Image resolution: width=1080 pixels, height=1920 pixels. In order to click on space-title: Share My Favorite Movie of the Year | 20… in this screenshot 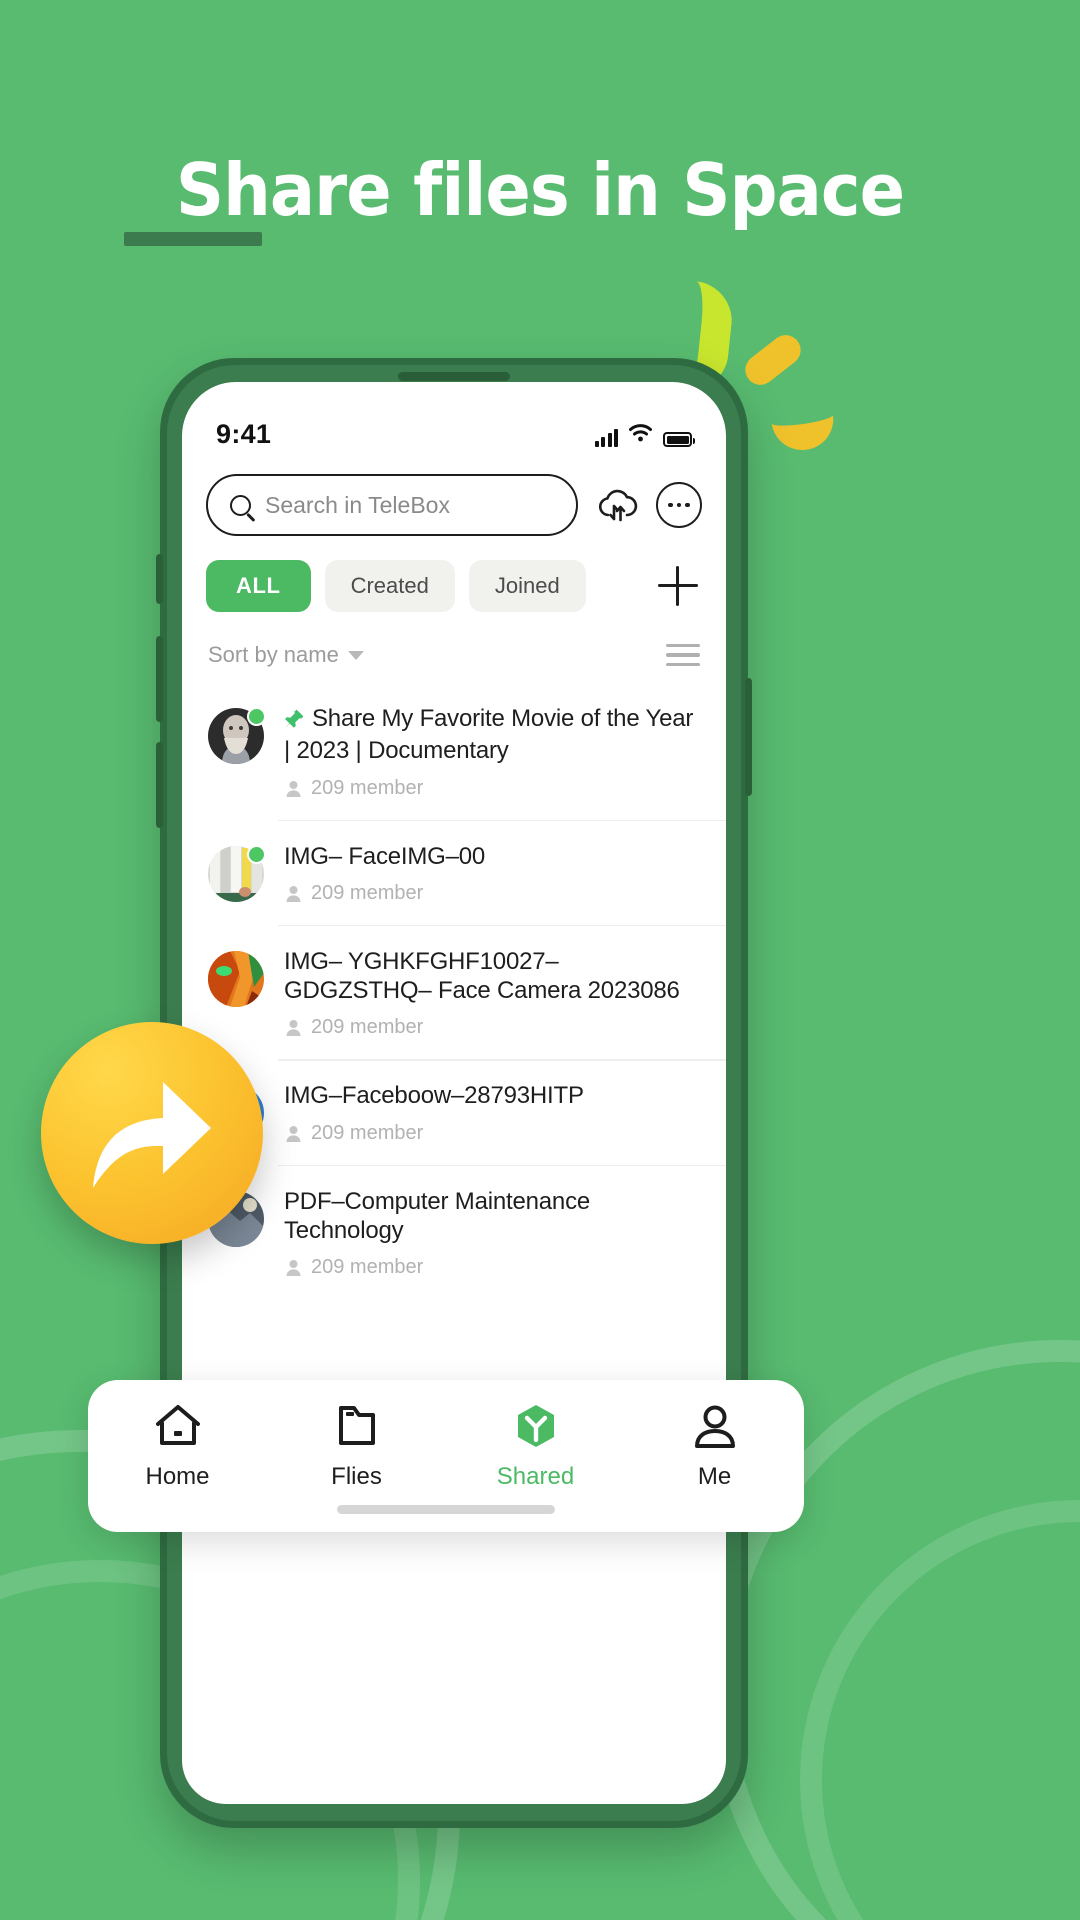, I will do `click(488, 734)`.